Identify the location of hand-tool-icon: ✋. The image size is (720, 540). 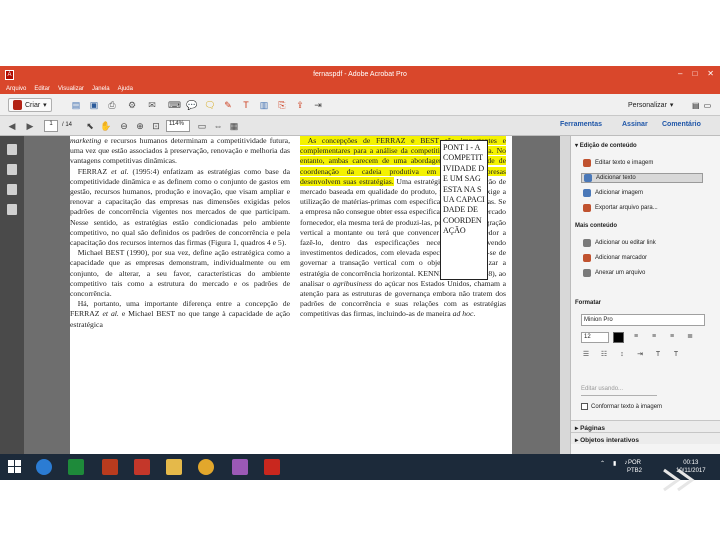
(106, 126).